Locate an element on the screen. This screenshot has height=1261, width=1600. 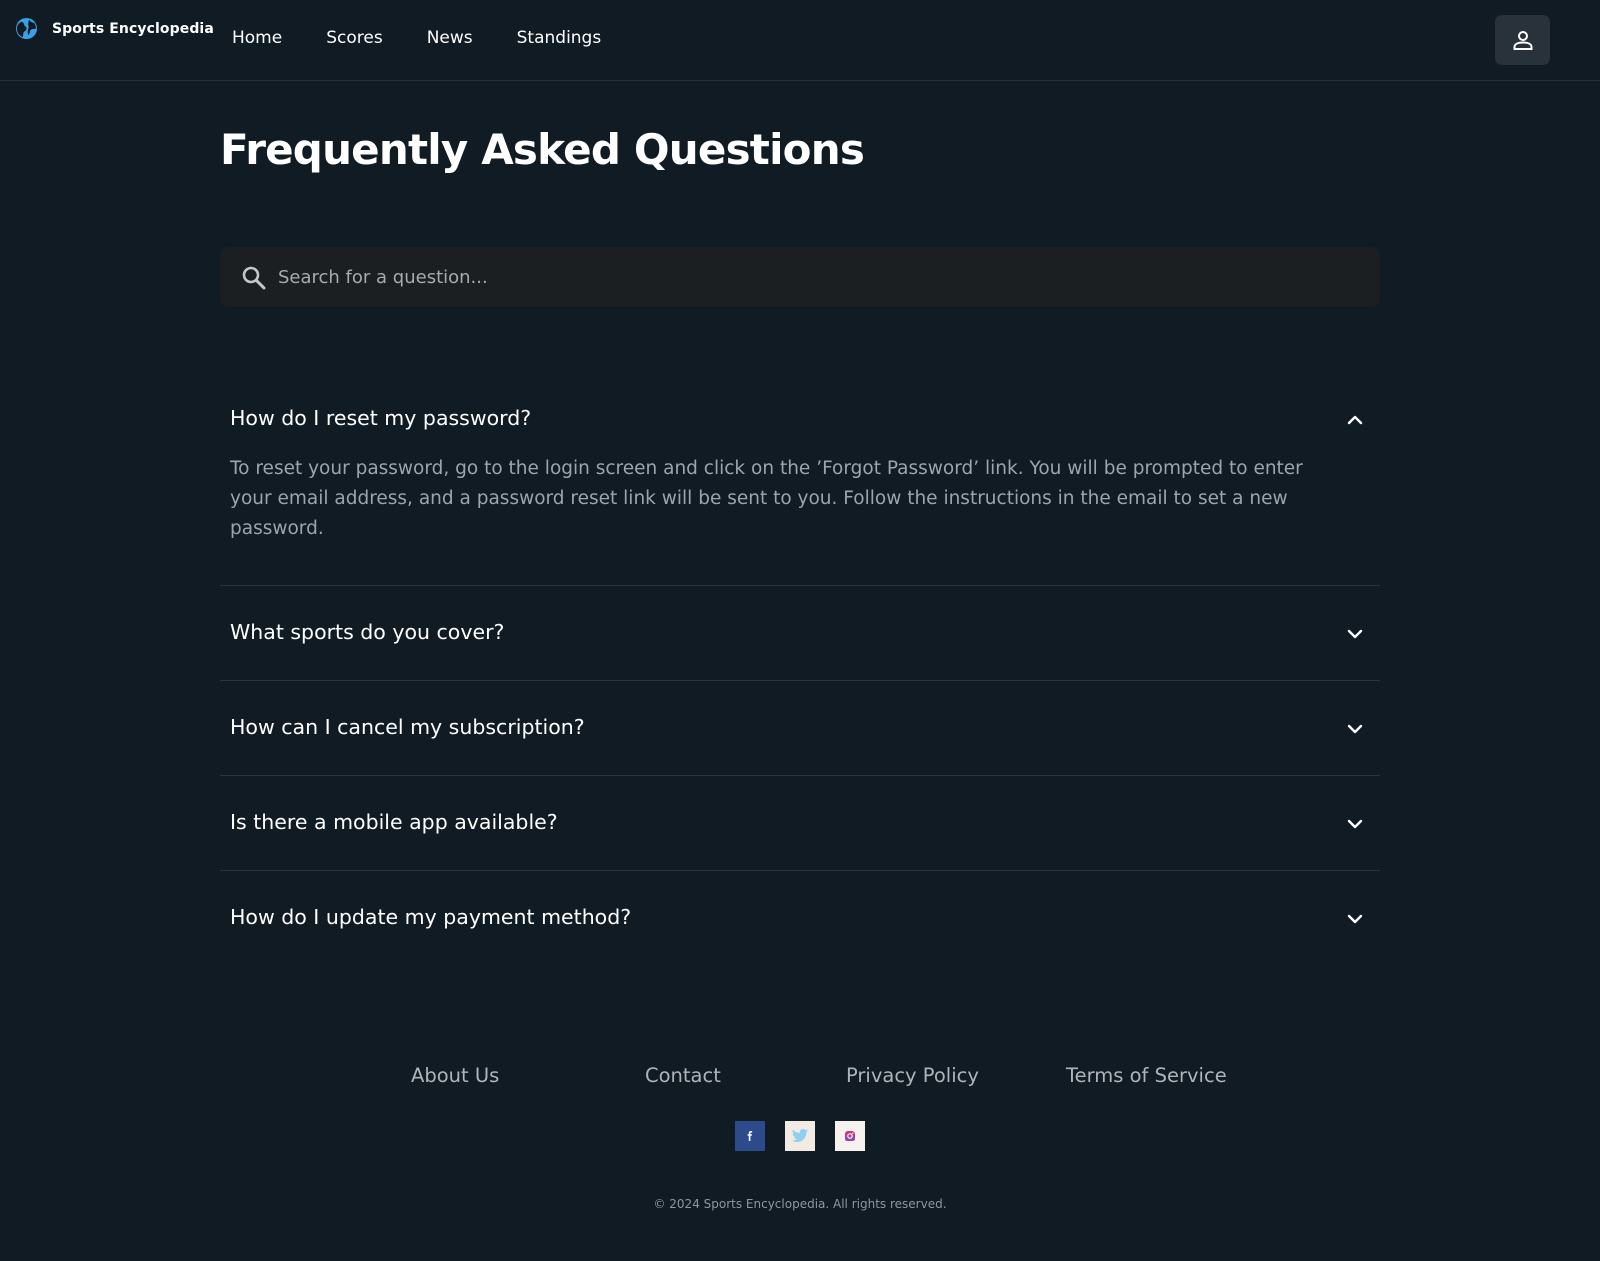
faq-question: How do I reset my password? is located at coordinates (381, 418).